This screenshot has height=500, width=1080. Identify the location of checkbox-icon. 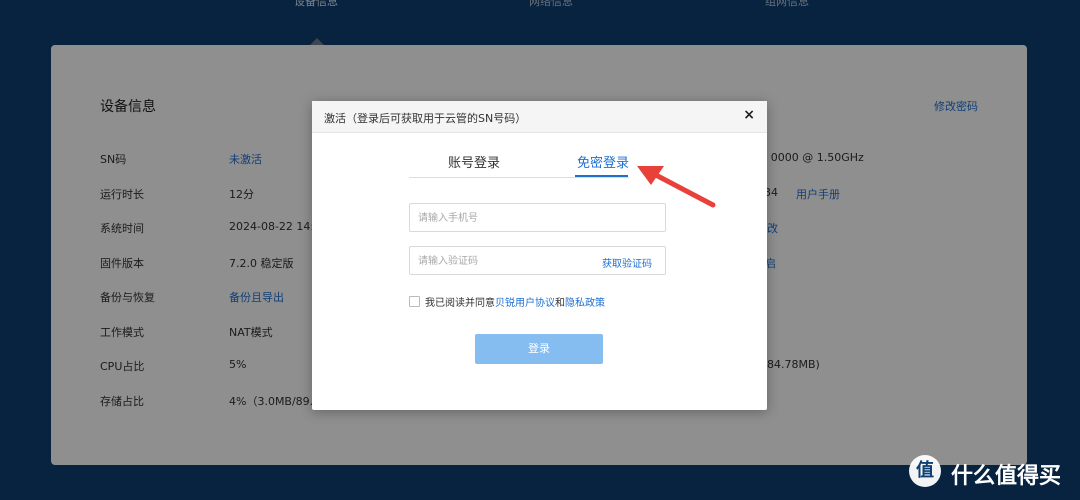
(414, 301).